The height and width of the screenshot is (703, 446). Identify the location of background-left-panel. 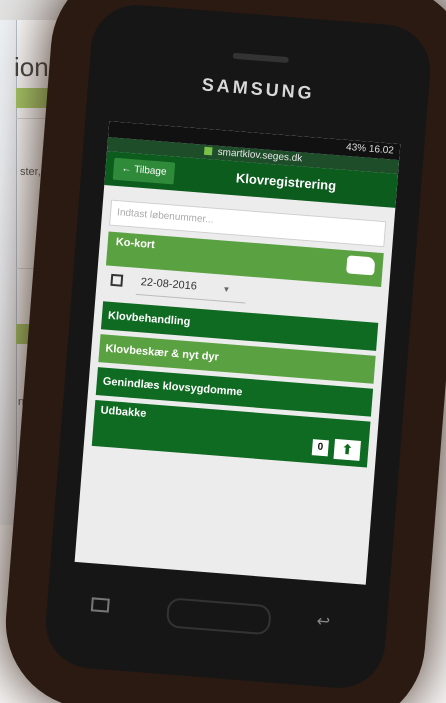
(8, 272).